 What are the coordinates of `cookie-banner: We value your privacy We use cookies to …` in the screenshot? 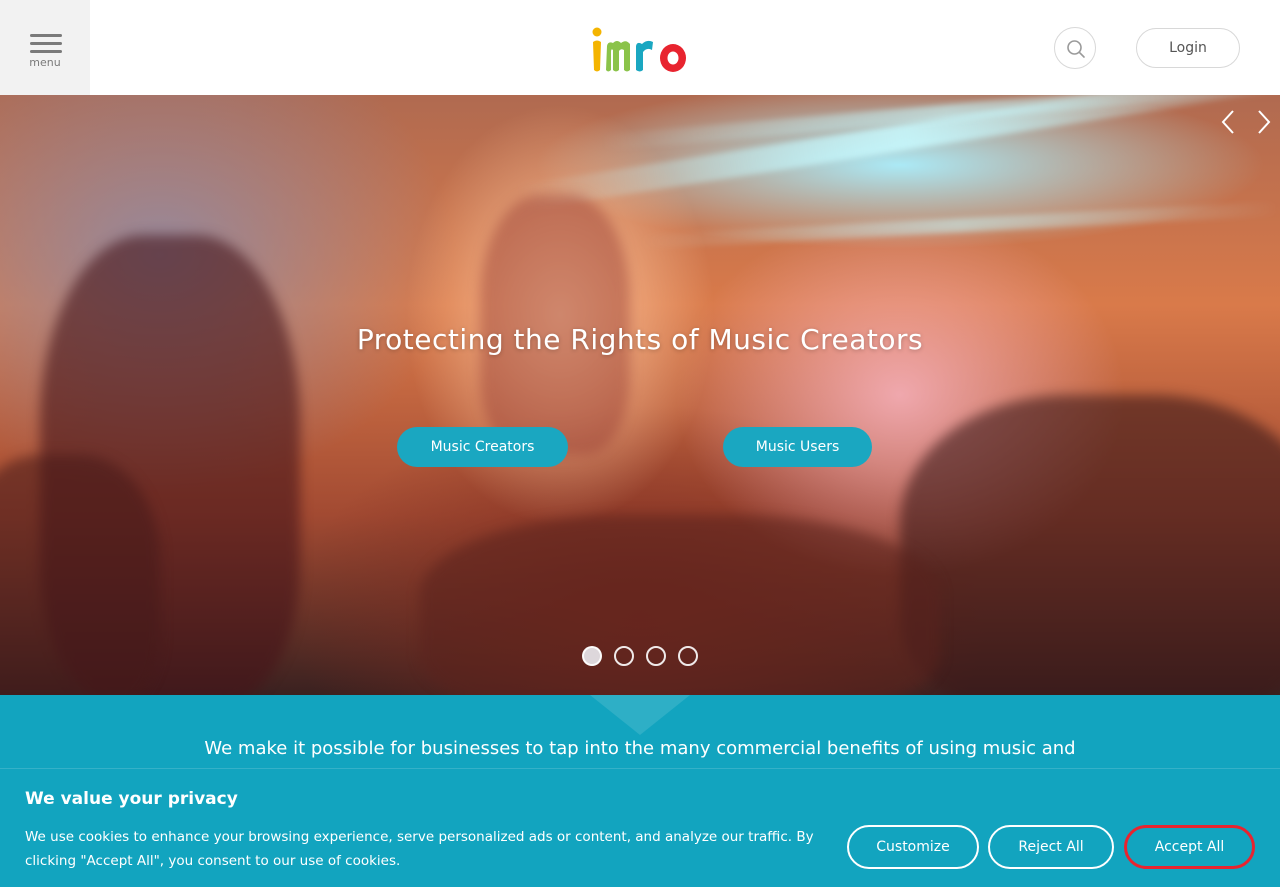 It's located at (640, 827).